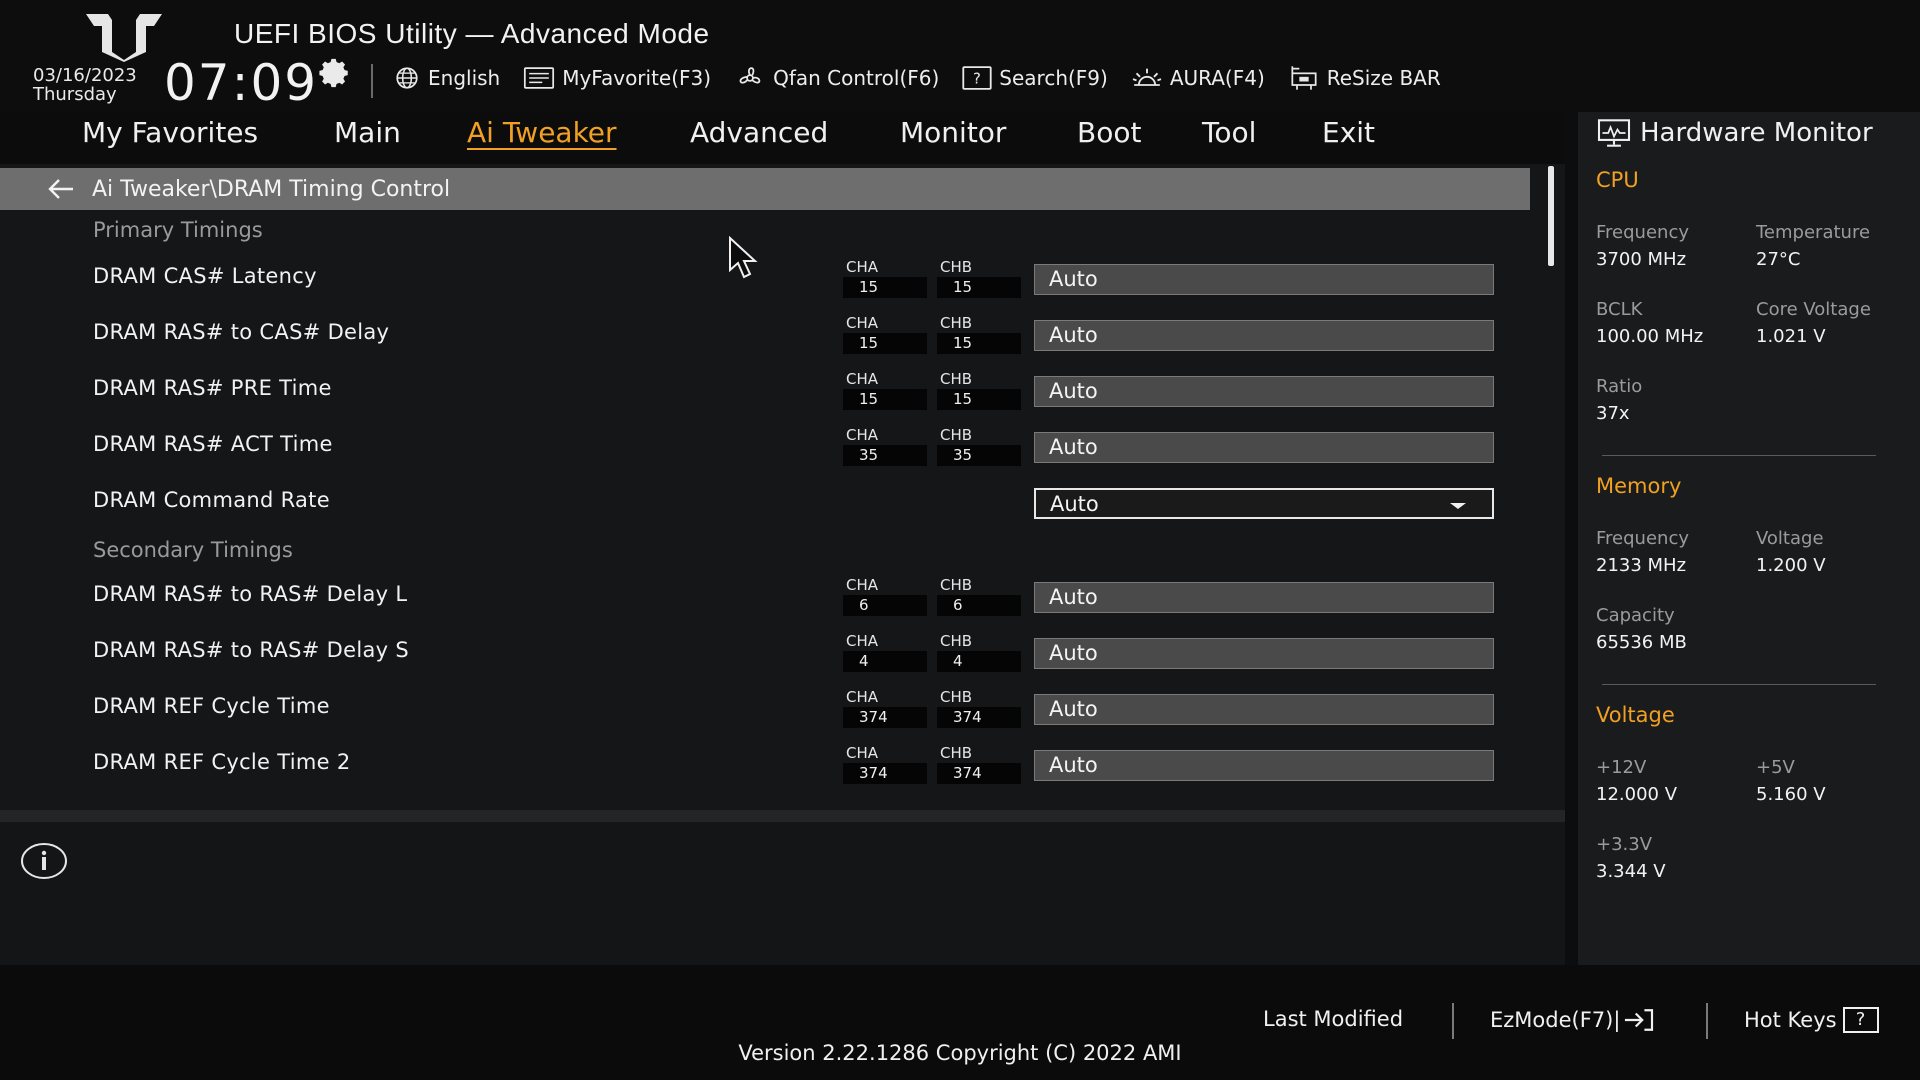 This screenshot has height=1080, width=1920. I want to click on resize-bar-button: ReSize BAR, so click(1364, 78).